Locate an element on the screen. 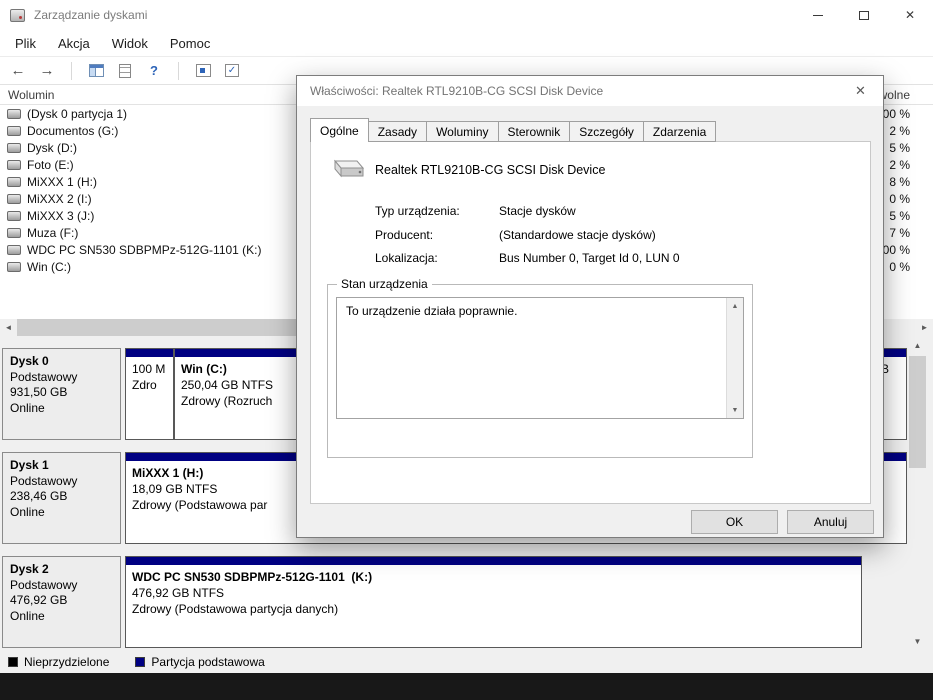 The height and width of the screenshot is (700, 933). partition-status: Zdrowy (Podstawowa partycja danych) is located at coordinates (235, 609).